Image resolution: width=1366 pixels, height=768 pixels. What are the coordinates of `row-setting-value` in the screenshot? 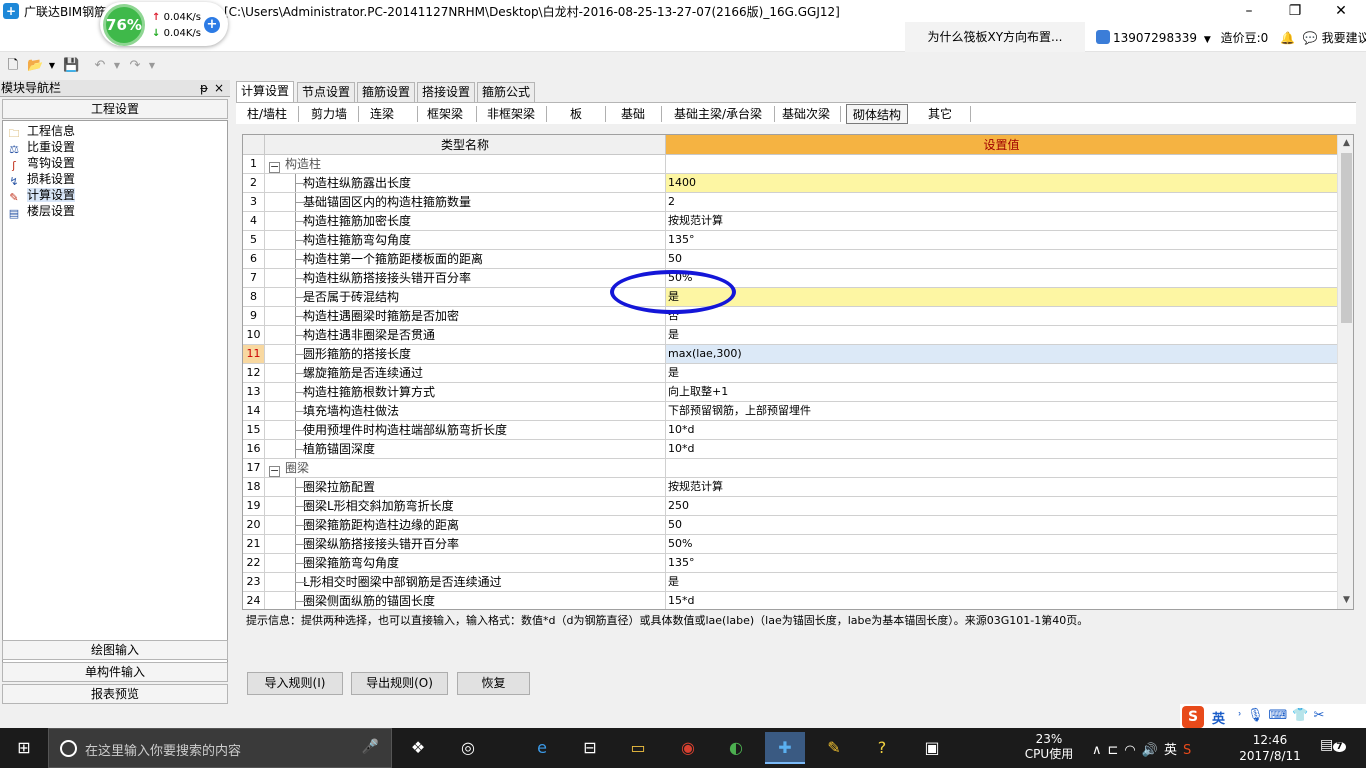 It's located at (1001, 164).